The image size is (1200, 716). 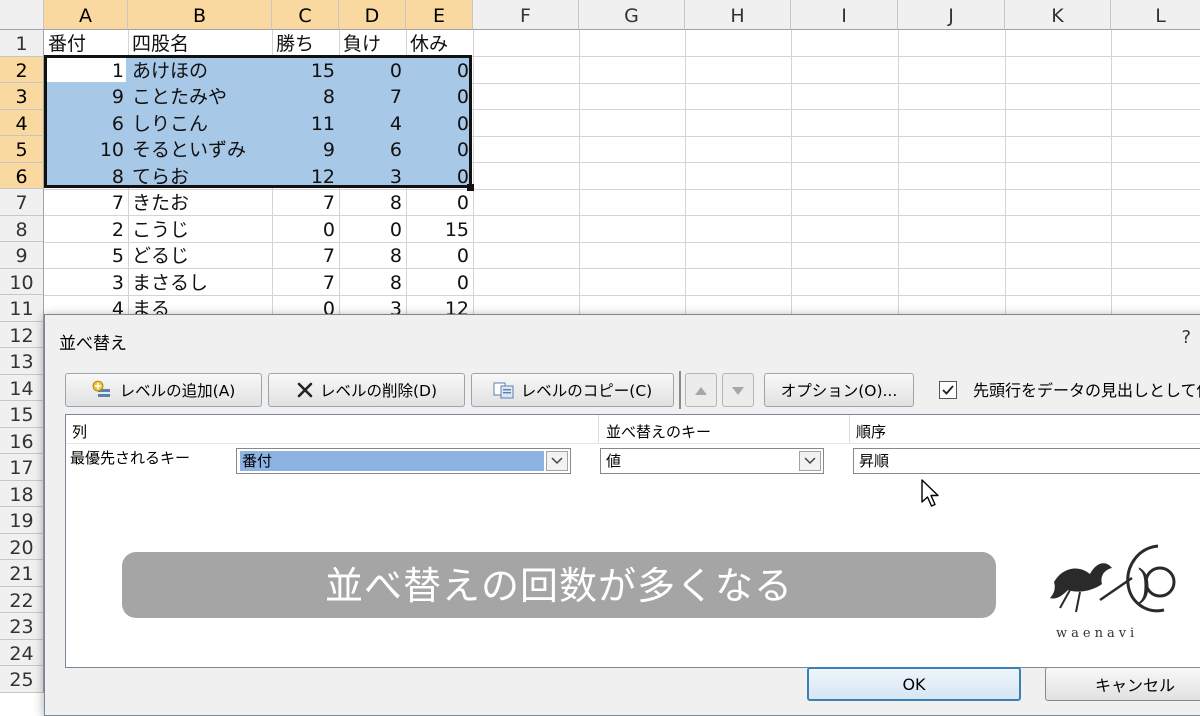 I want to click on cell-c7: 7, so click(x=305, y=202).